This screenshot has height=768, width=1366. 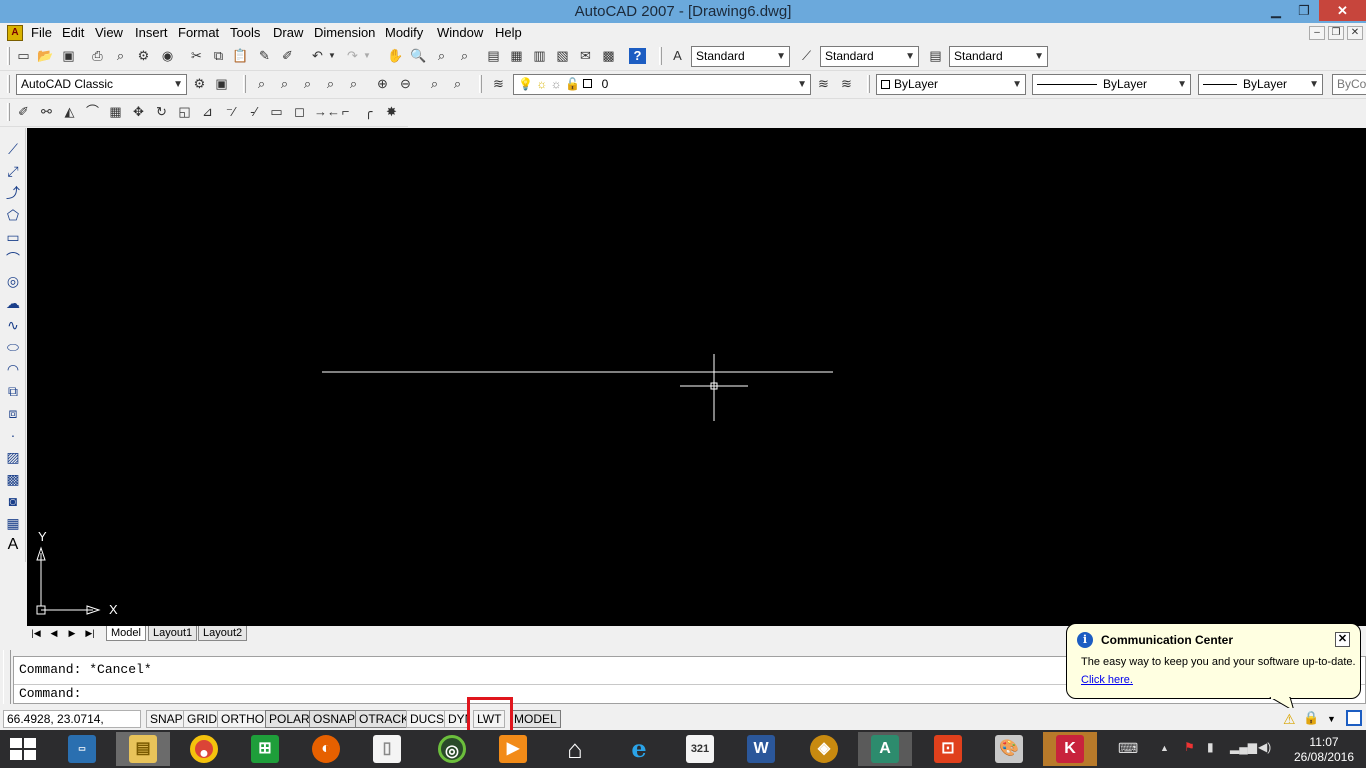 What do you see at coordinates (1336, 33) in the screenshot?
I see `mdi-restore-button: ❐` at bounding box center [1336, 33].